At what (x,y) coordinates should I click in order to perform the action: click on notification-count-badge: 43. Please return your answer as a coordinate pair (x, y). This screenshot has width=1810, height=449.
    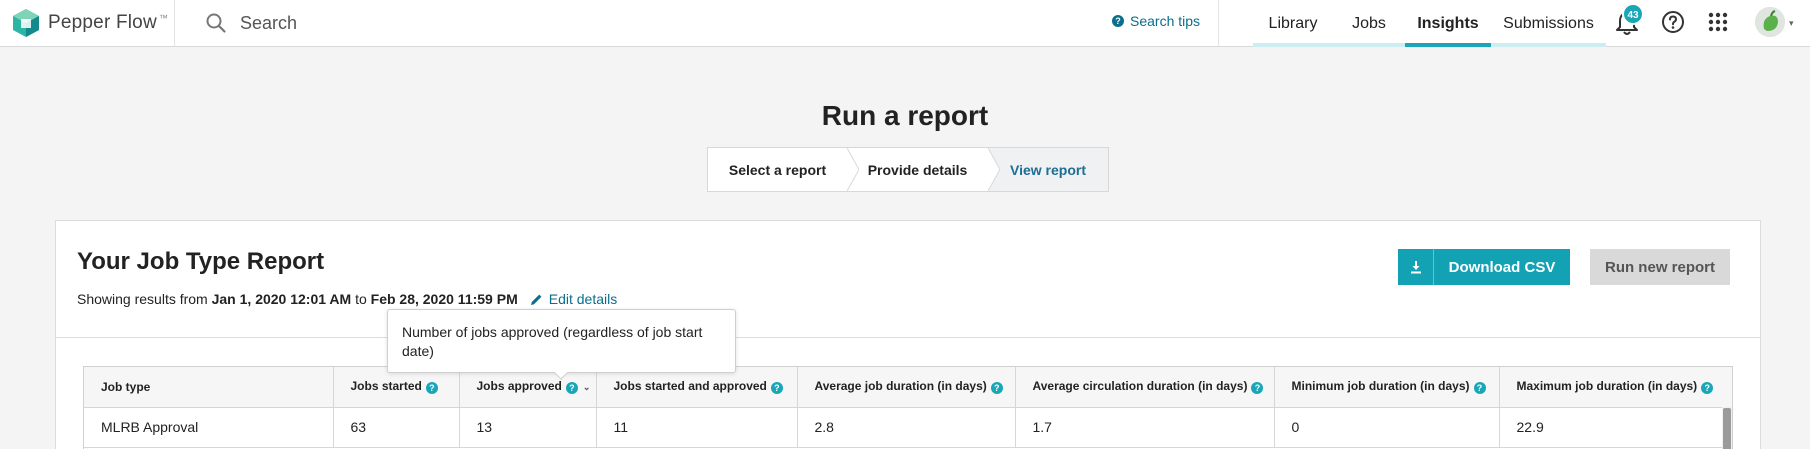
    Looking at the image, I should click on (1633, 14).